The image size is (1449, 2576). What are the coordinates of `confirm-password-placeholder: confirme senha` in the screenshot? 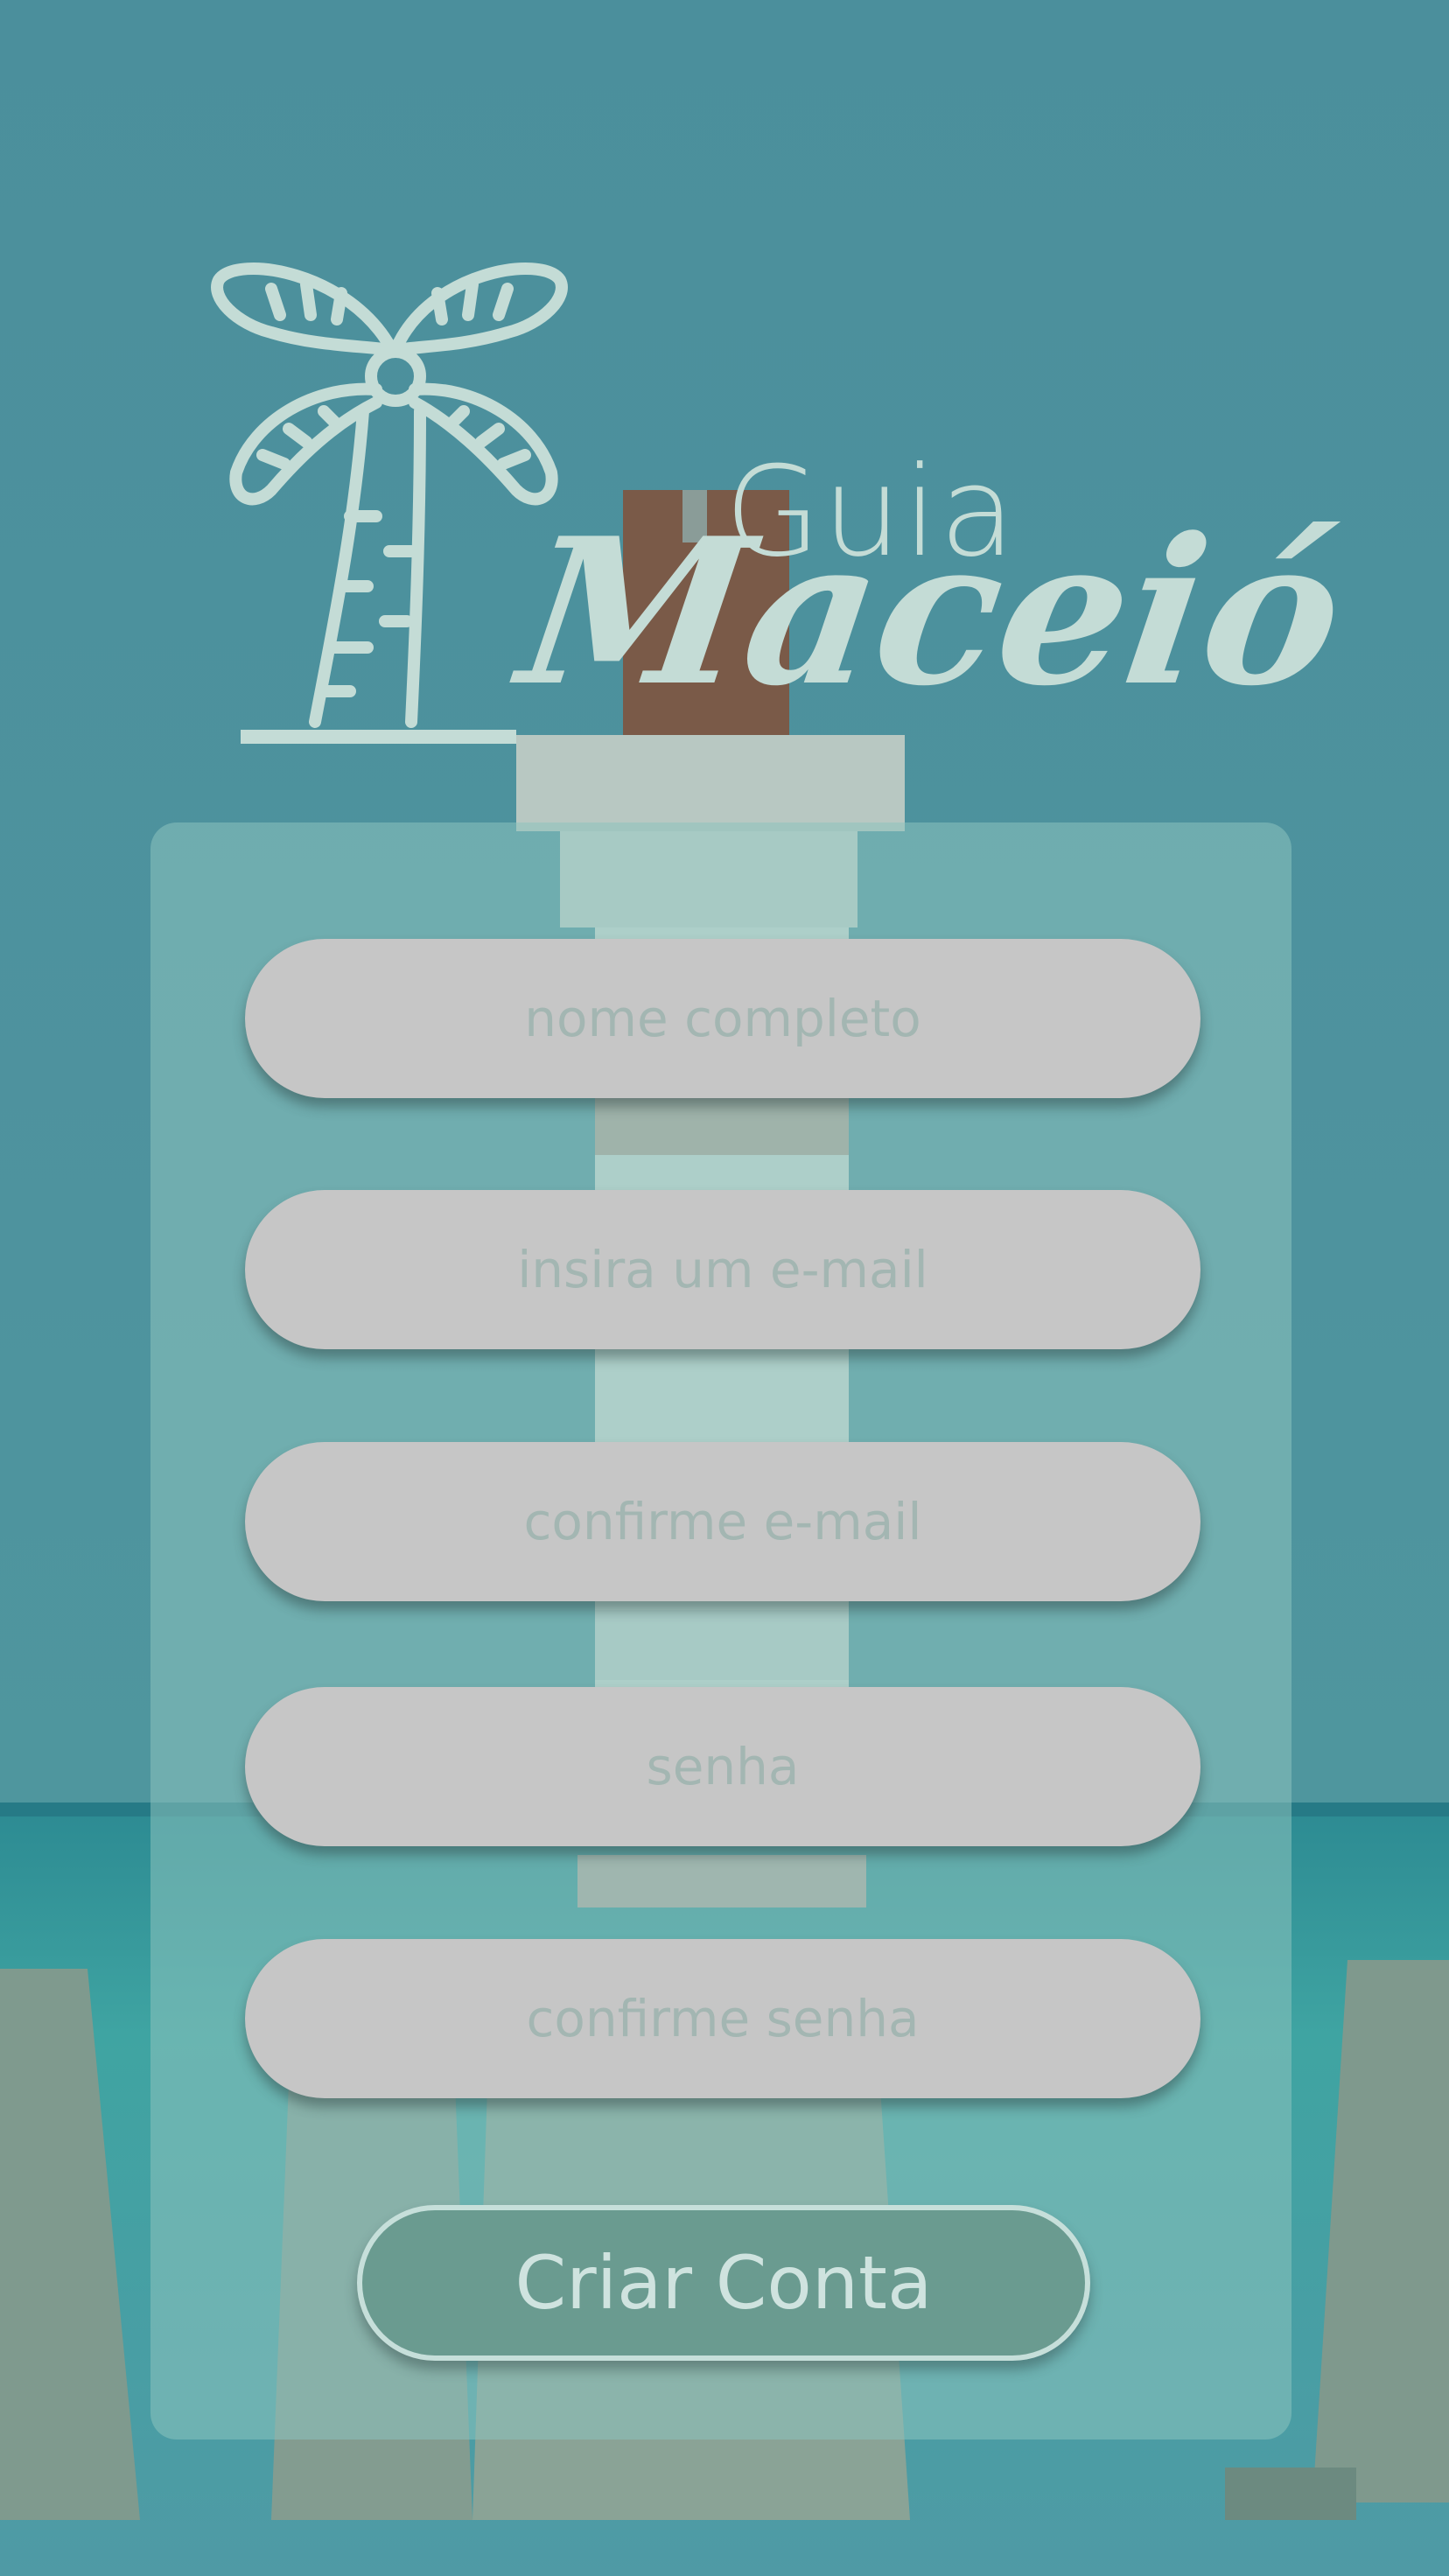 It's located at (723, 2018).